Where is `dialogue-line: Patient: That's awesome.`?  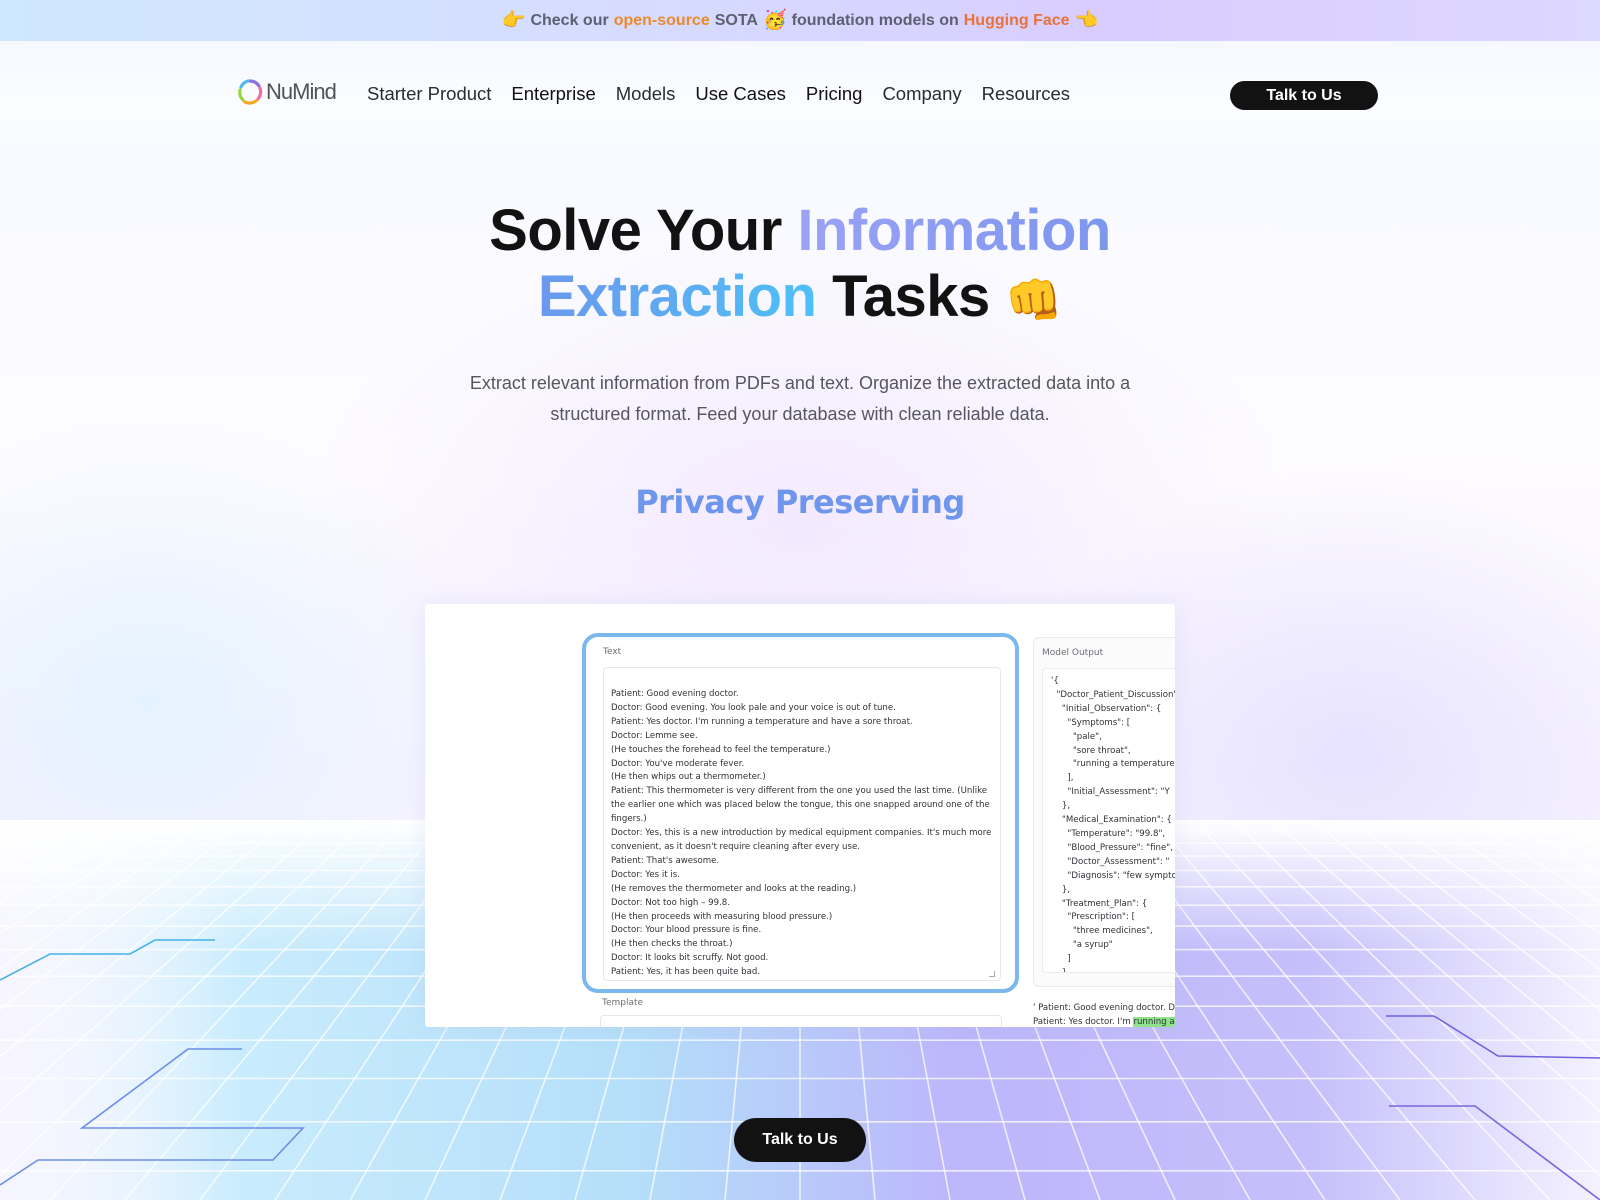
dialogue-line: Patient: That's awesome. is located at coordinates (665, 860).